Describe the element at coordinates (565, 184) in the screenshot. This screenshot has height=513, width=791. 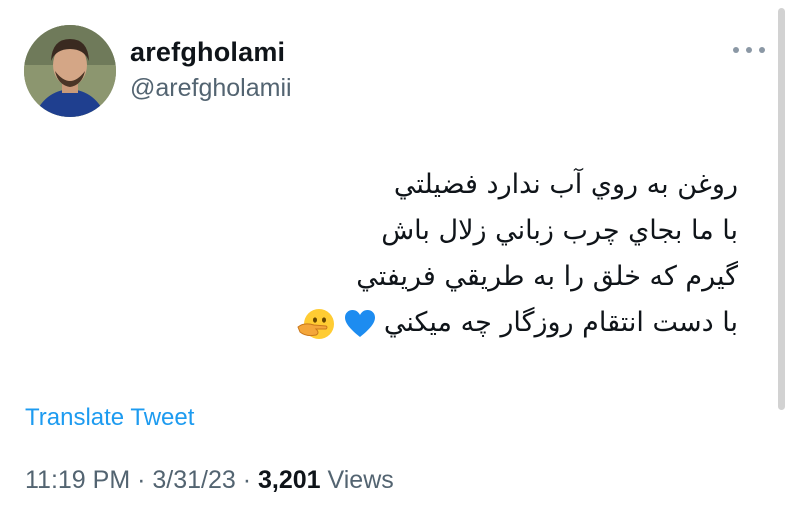
I see `tweet-line: روغن به روي آب ندارد فضيلتي` at that location.